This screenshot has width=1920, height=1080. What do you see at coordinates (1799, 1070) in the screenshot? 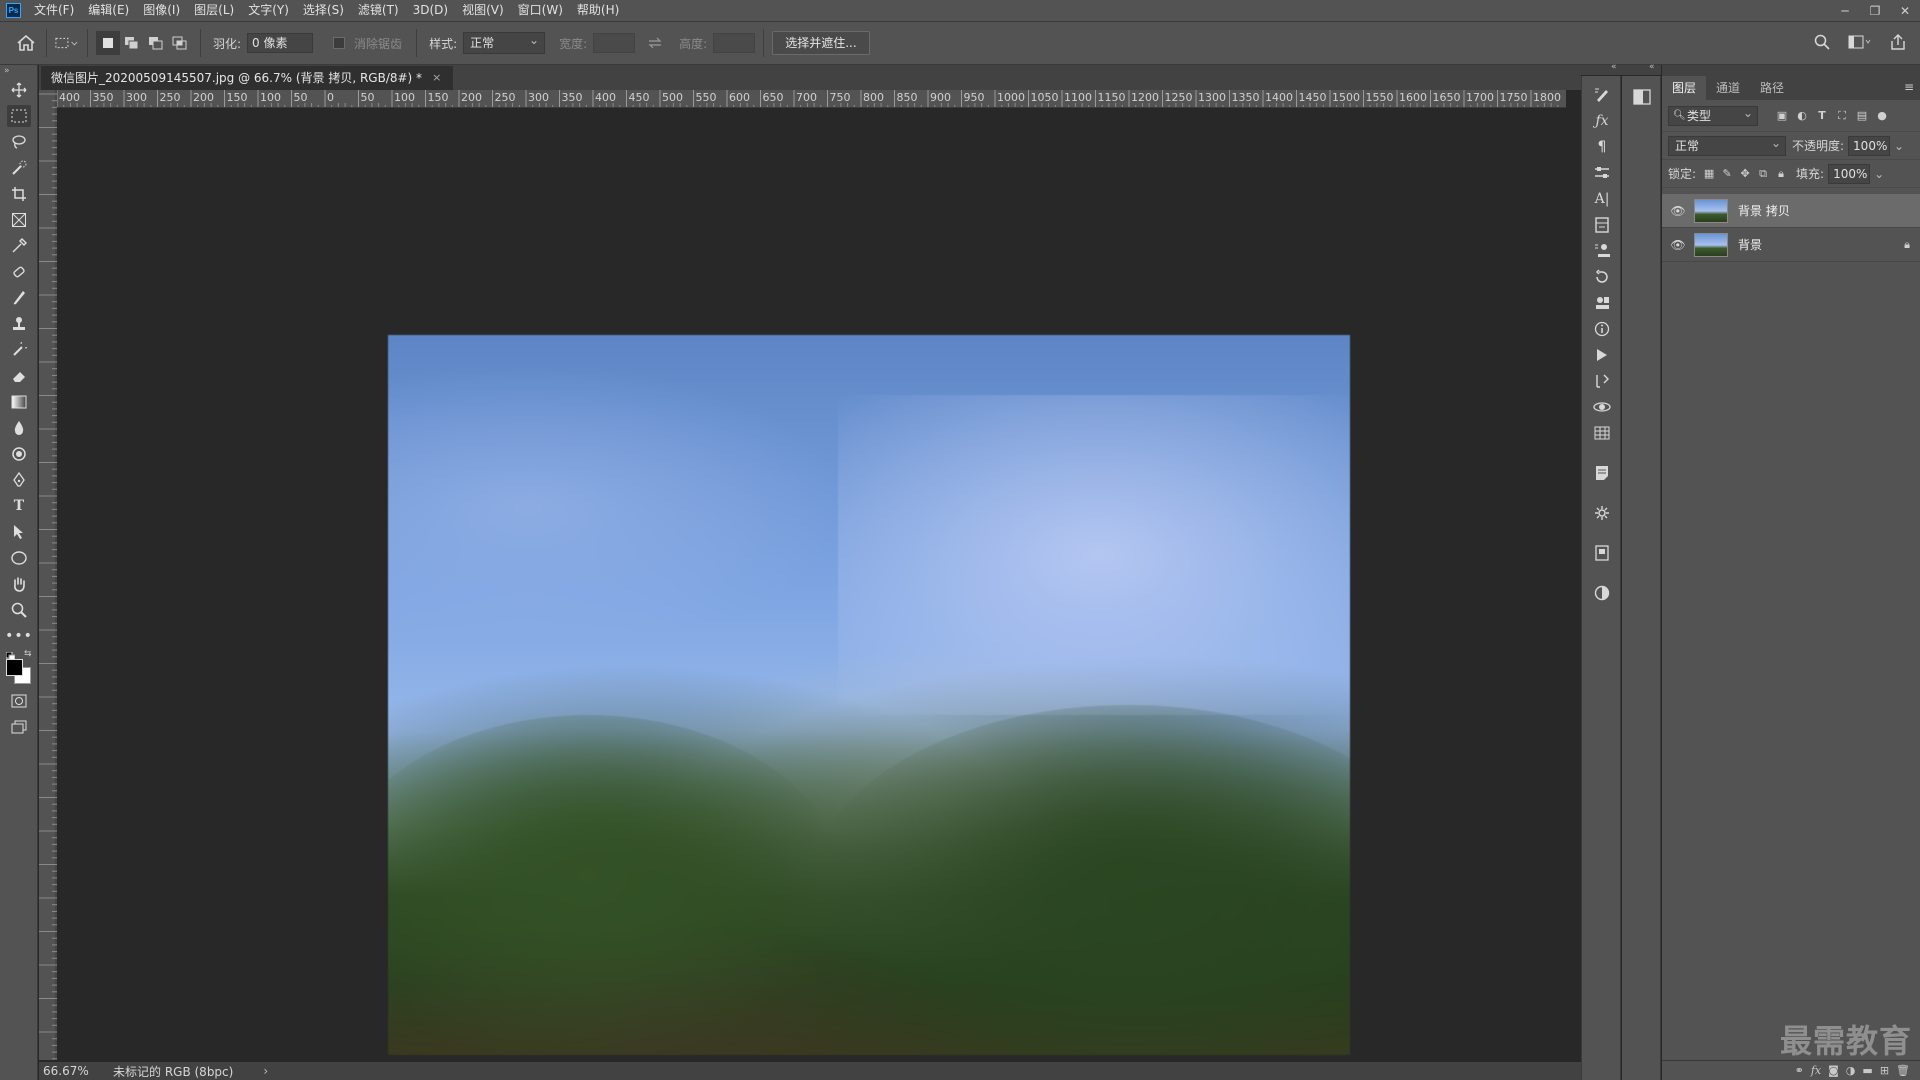
I see `link-layers-icon: ⚭` at bounding box center [1799, 1070].